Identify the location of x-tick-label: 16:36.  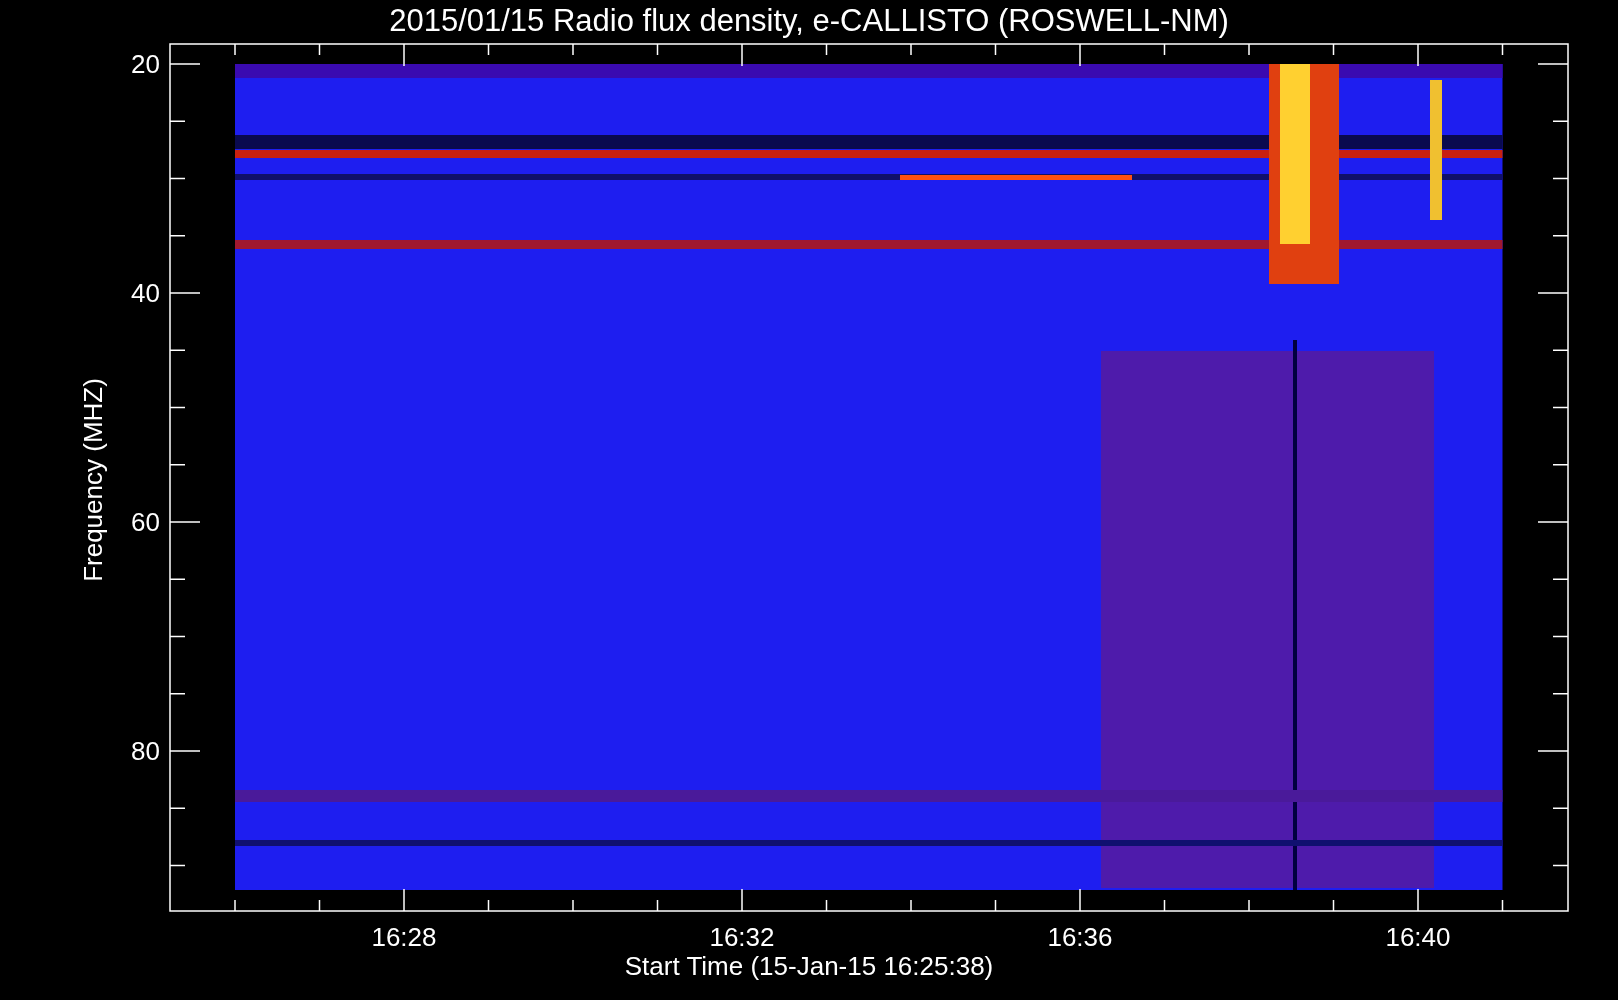
(1080, 937).